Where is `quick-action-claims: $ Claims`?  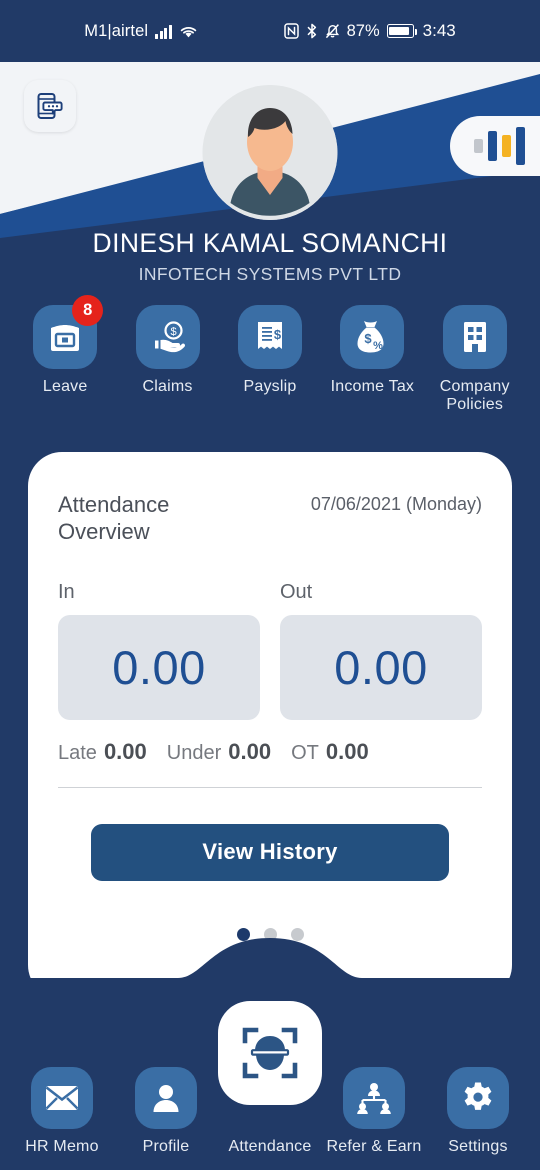
quick-action-claims: $ Claims is located at coordinates (168, 359).